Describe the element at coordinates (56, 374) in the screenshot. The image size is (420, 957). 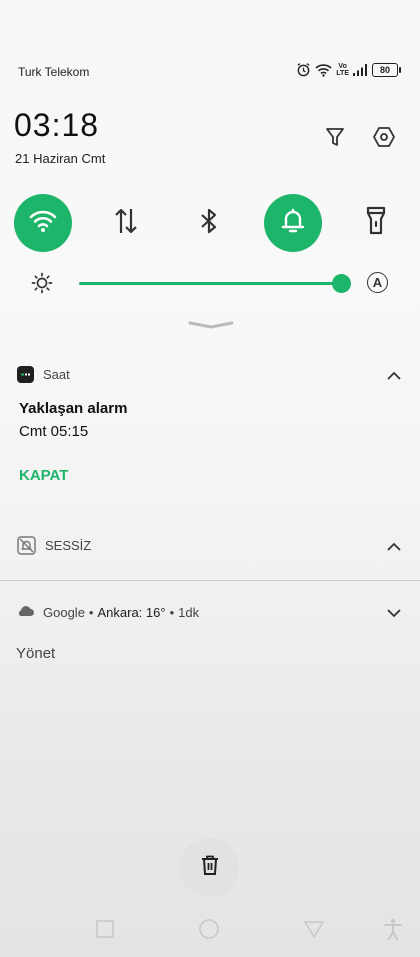
I see `clock-notif-app-name: Saat` at that location.